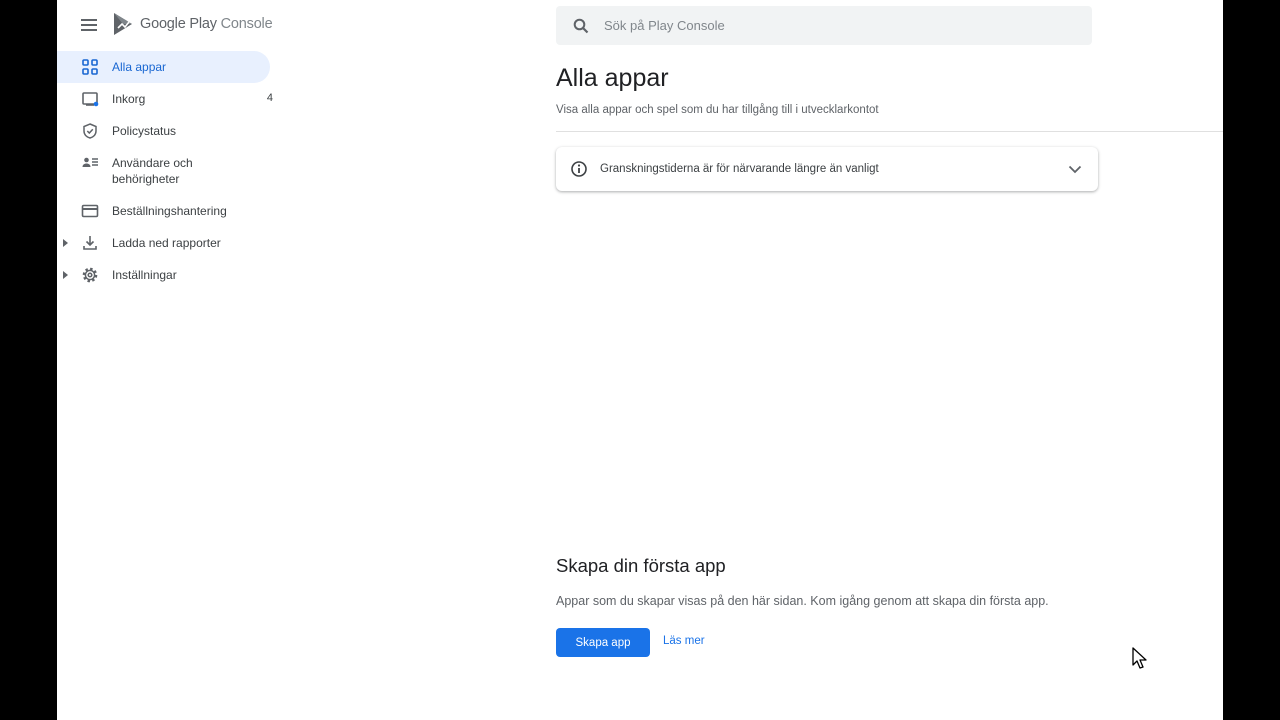 The image size is (1280, 720). Describe the element at coordinates (269, 98) in the screenshot. I see `inbox-count-badge: 4` at that location.